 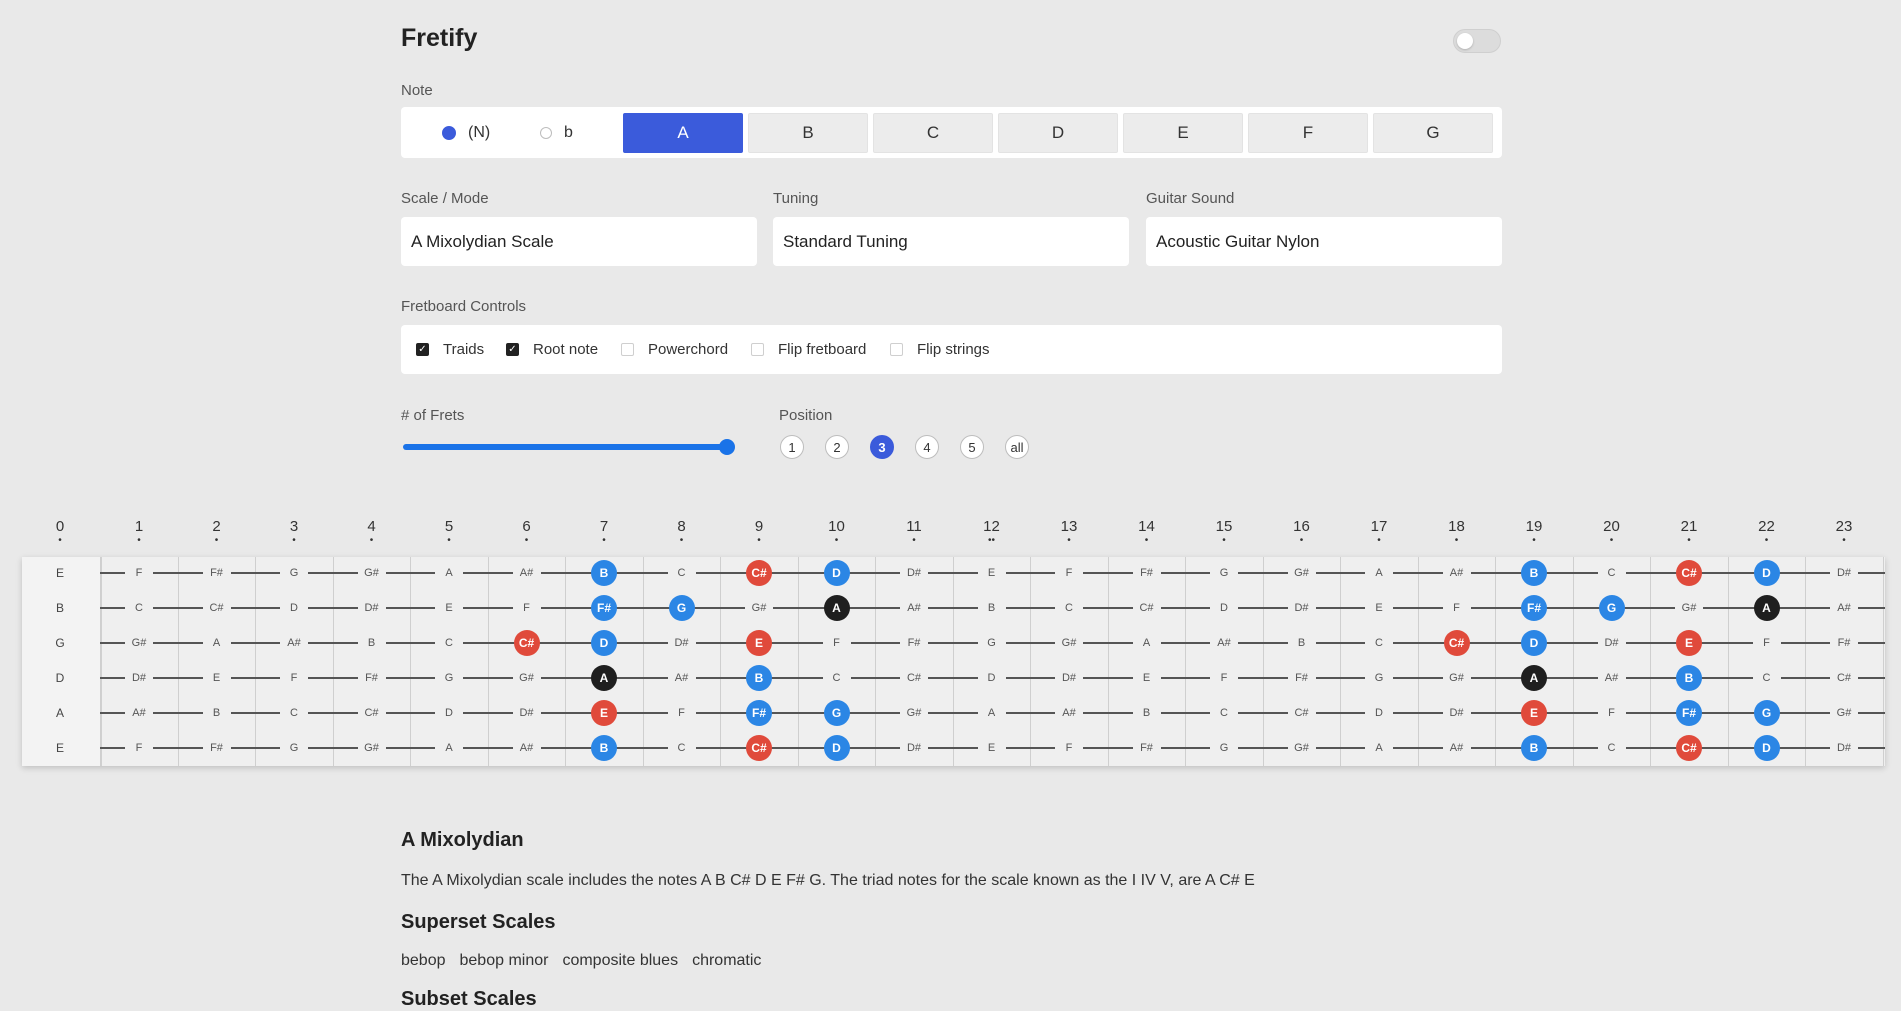 I want to click on theme-toggle, so click(x=1477, y=41).